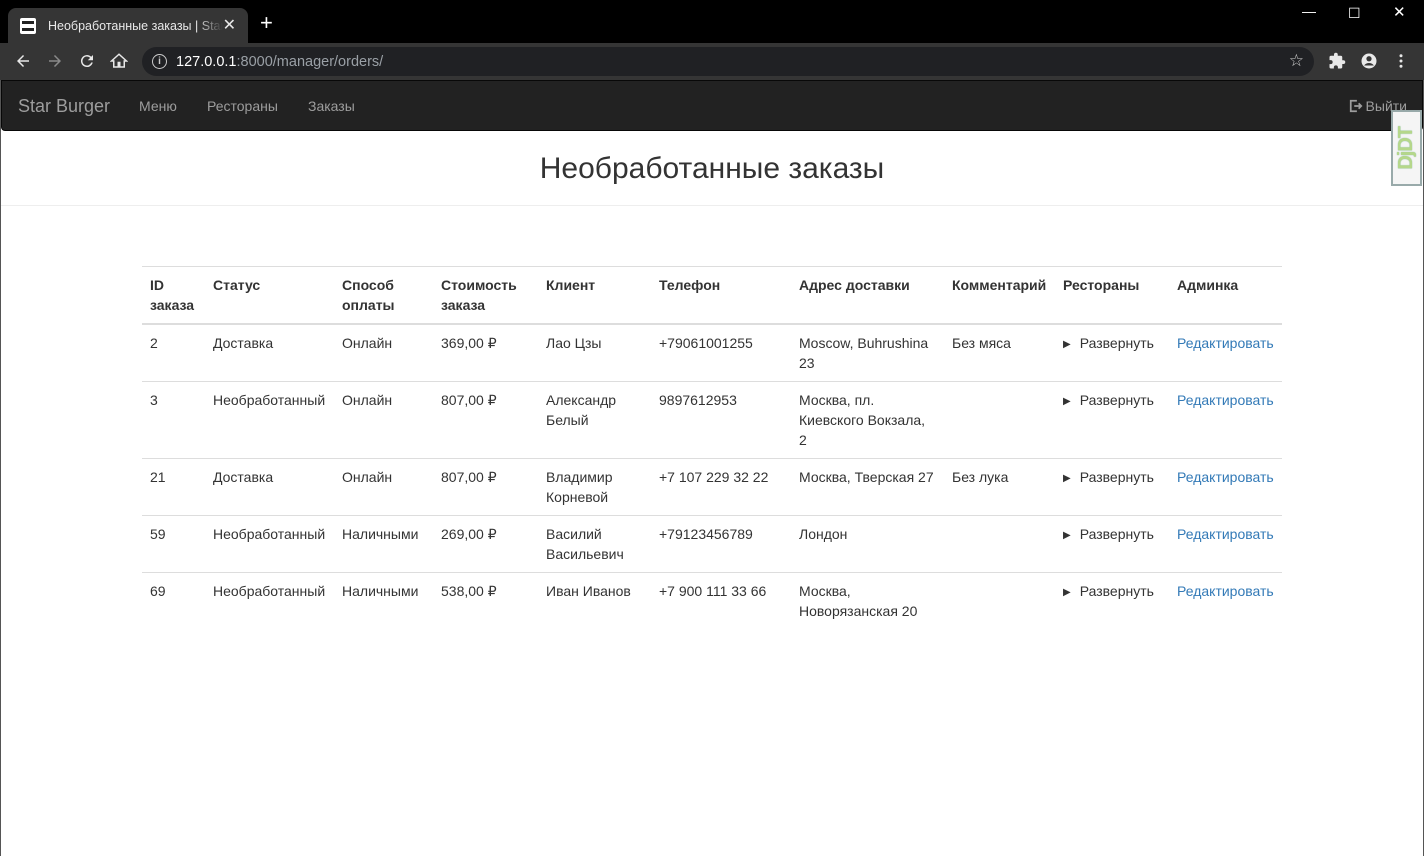  What do you see at coordinates (173, 487) in the screenshot?
I see `order-id: 21` at bounding box center [173, 487].